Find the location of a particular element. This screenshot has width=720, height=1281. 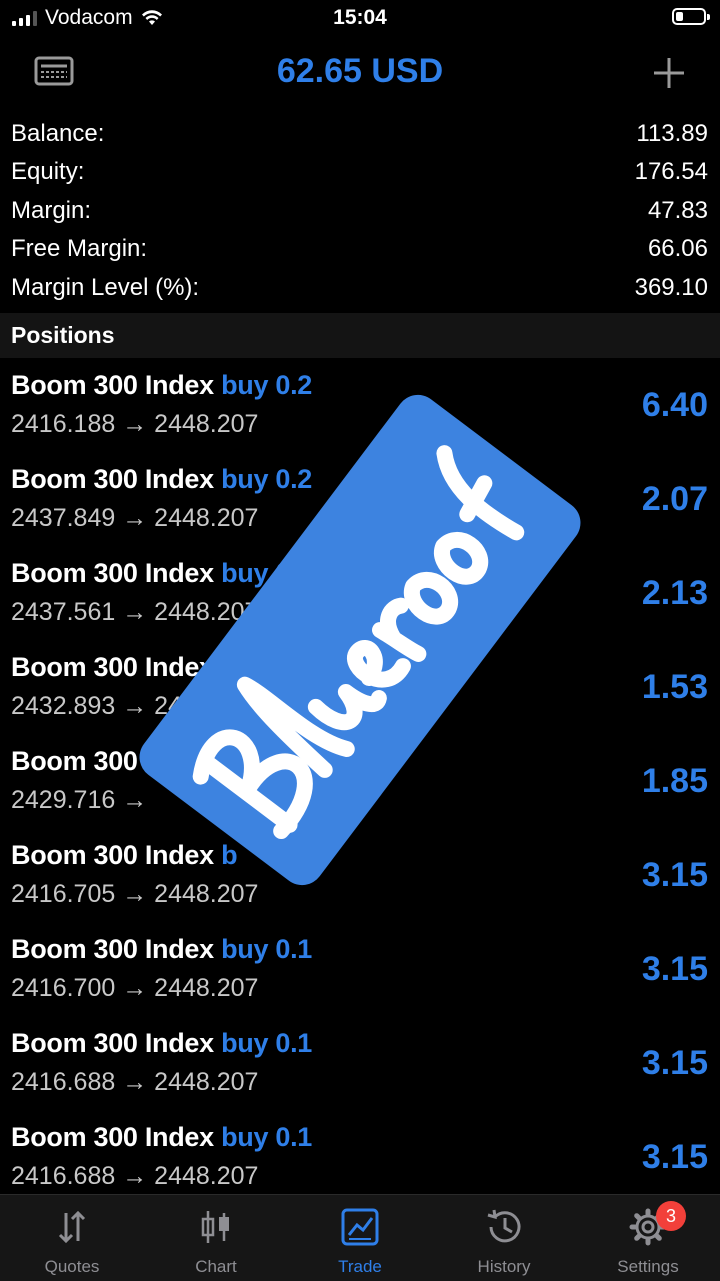

tab-label: Quotes is located at coordinates (72, 1266).